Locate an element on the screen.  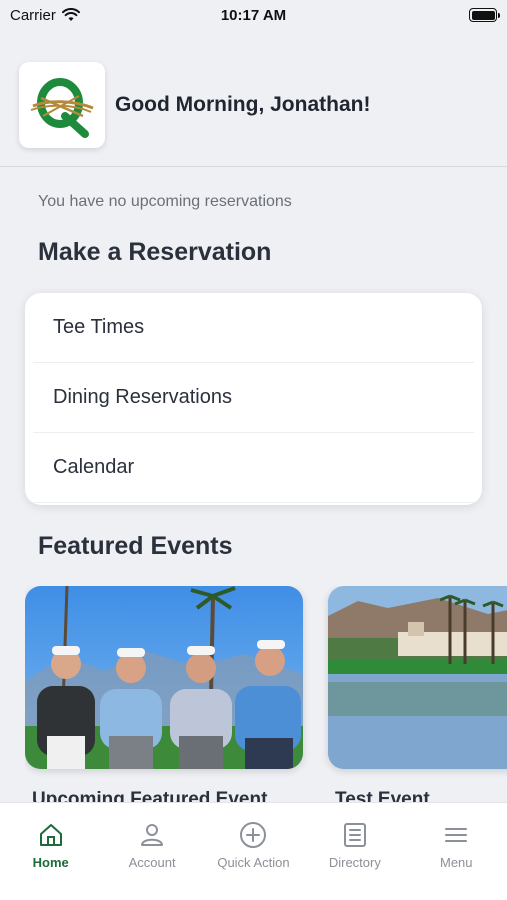
tee-times-label: Tee Times is located at coordinates (99, 327).